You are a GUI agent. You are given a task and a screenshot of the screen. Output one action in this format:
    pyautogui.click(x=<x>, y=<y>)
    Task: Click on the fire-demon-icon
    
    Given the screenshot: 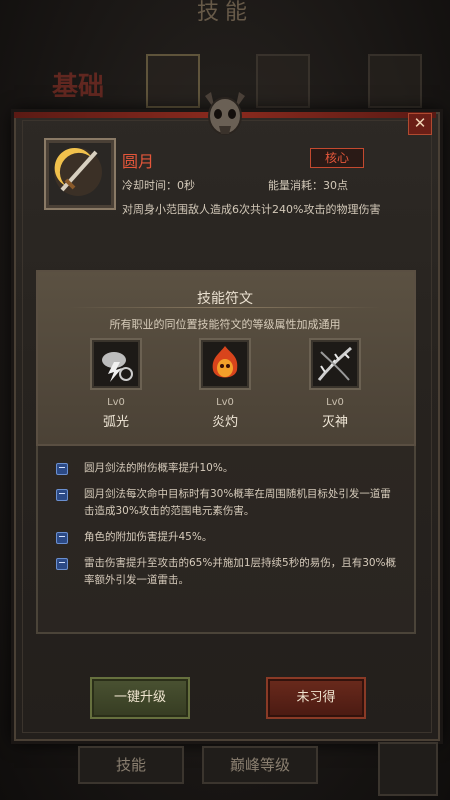 What is the action you would take?
    pyautogui.click(x=225, y=364)
    